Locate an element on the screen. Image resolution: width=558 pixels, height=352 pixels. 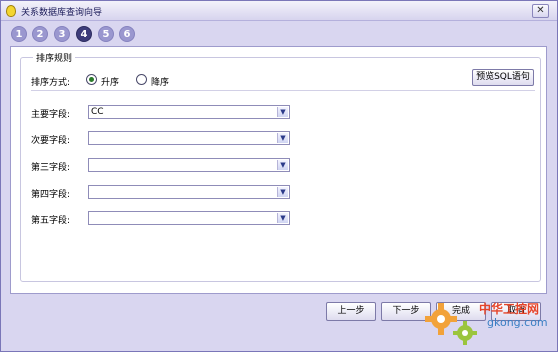
secondary-field-select: ▼ is located at coordinates (189, 138).